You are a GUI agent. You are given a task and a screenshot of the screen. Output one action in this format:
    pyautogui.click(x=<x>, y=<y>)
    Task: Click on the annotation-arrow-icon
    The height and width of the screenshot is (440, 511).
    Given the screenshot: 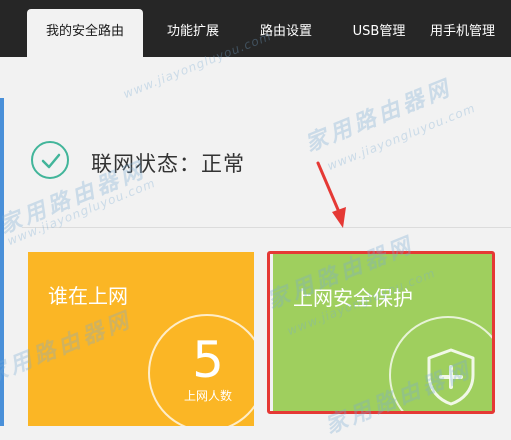 What is the action you would take?
    pyautogui.click(x=331, y=194)
    